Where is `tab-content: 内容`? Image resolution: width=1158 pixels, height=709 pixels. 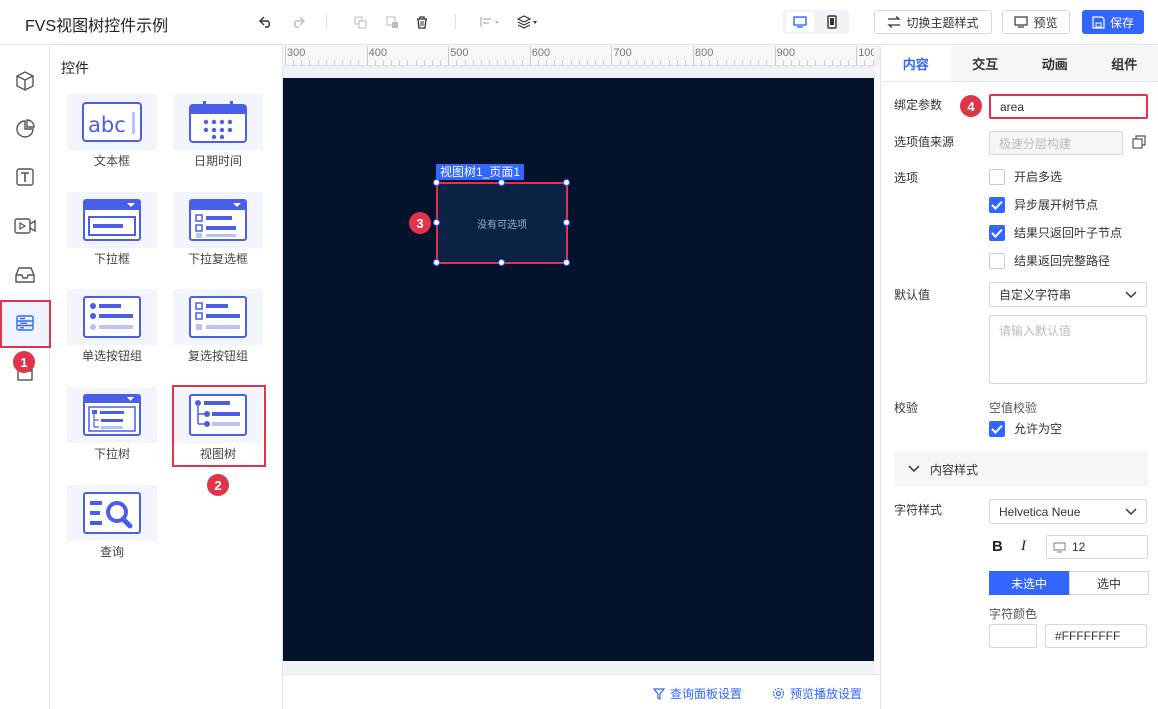
tab-content: 内容 is located at coordinates (916, 63).